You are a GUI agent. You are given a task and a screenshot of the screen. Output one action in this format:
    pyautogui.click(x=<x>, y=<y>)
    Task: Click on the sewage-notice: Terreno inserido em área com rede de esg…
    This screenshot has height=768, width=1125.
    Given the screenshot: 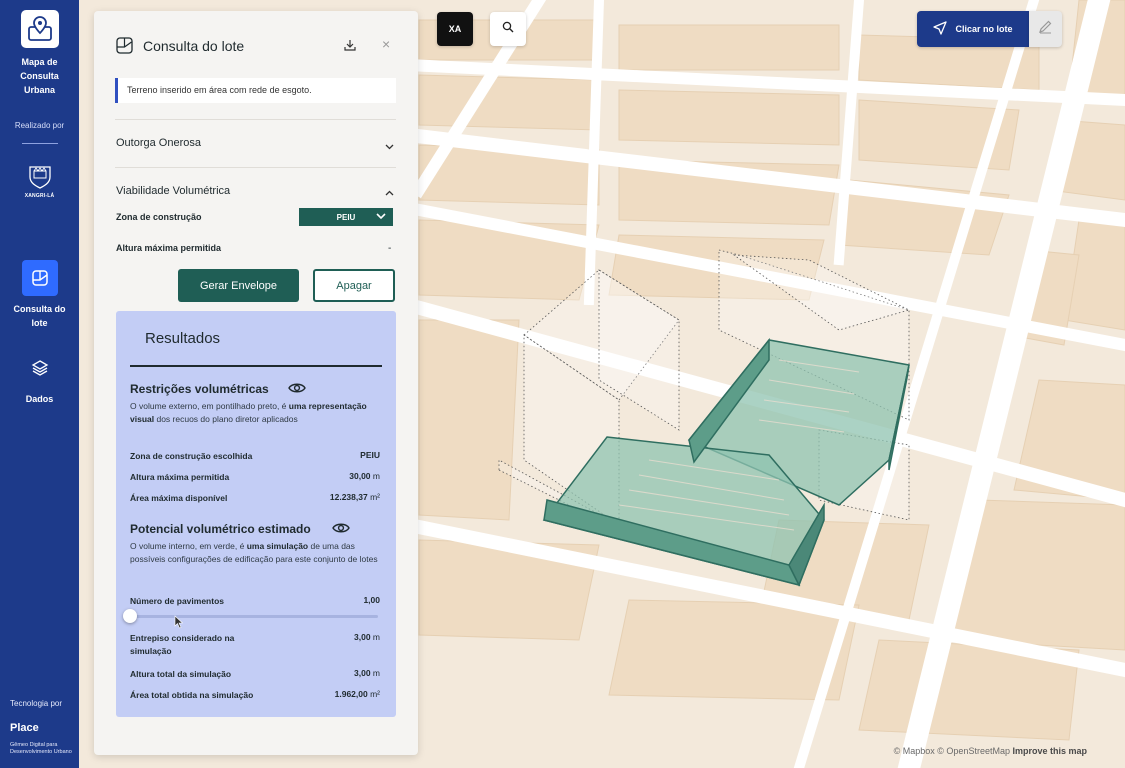 What is the action you would take?
    pyautogui.click(x=255, y=90)
    